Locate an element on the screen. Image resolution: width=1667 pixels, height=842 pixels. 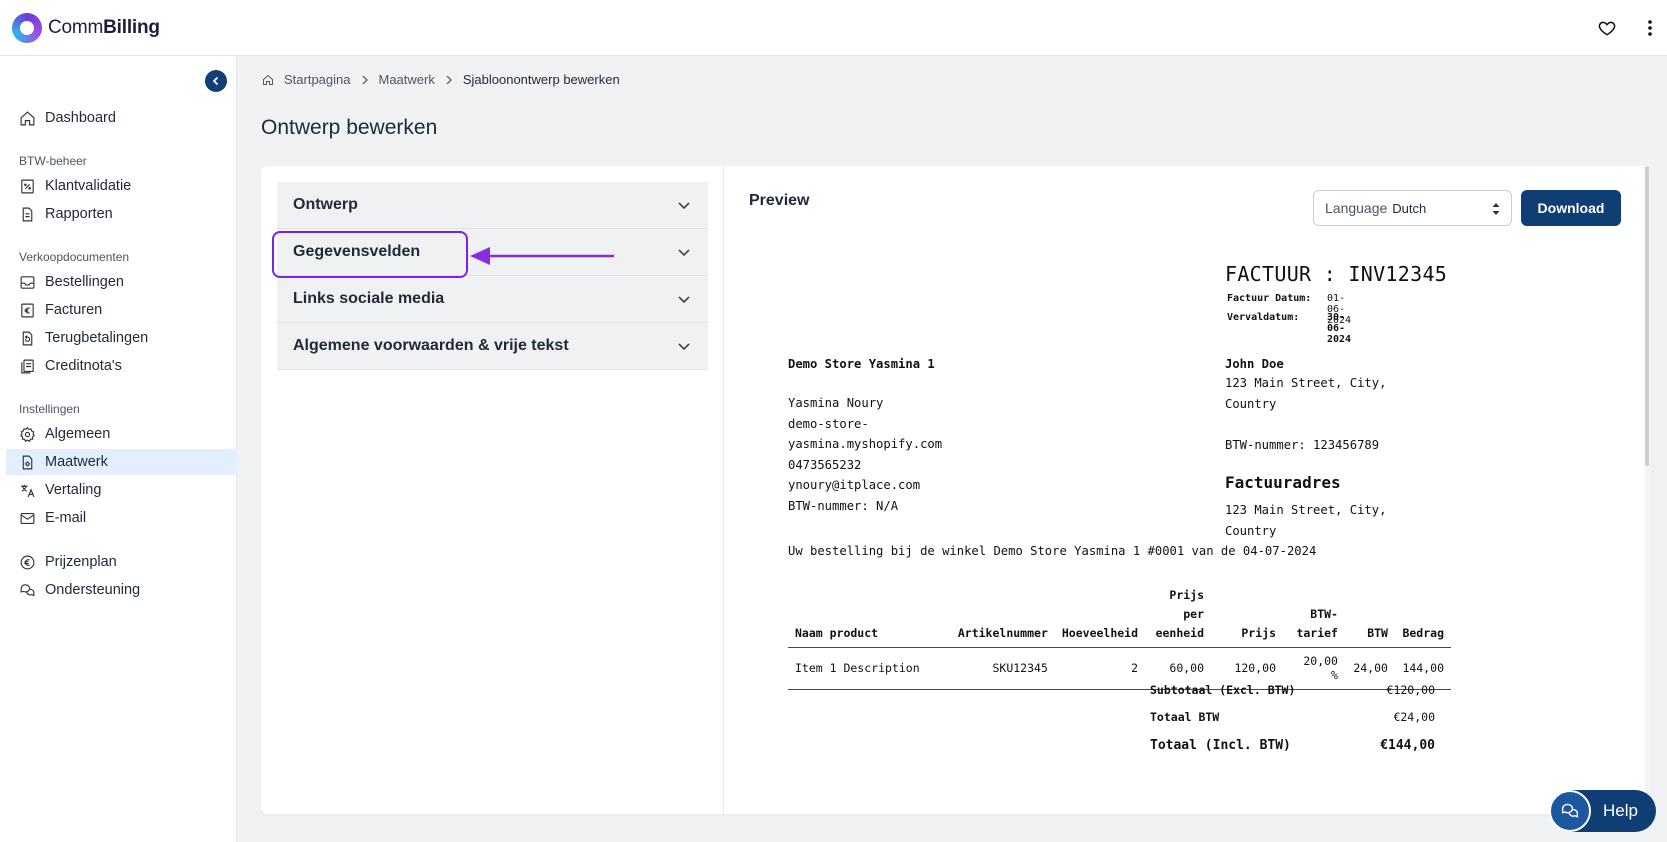
vat-total-label: Totaal BTW is located at coordinates (1185, 717).